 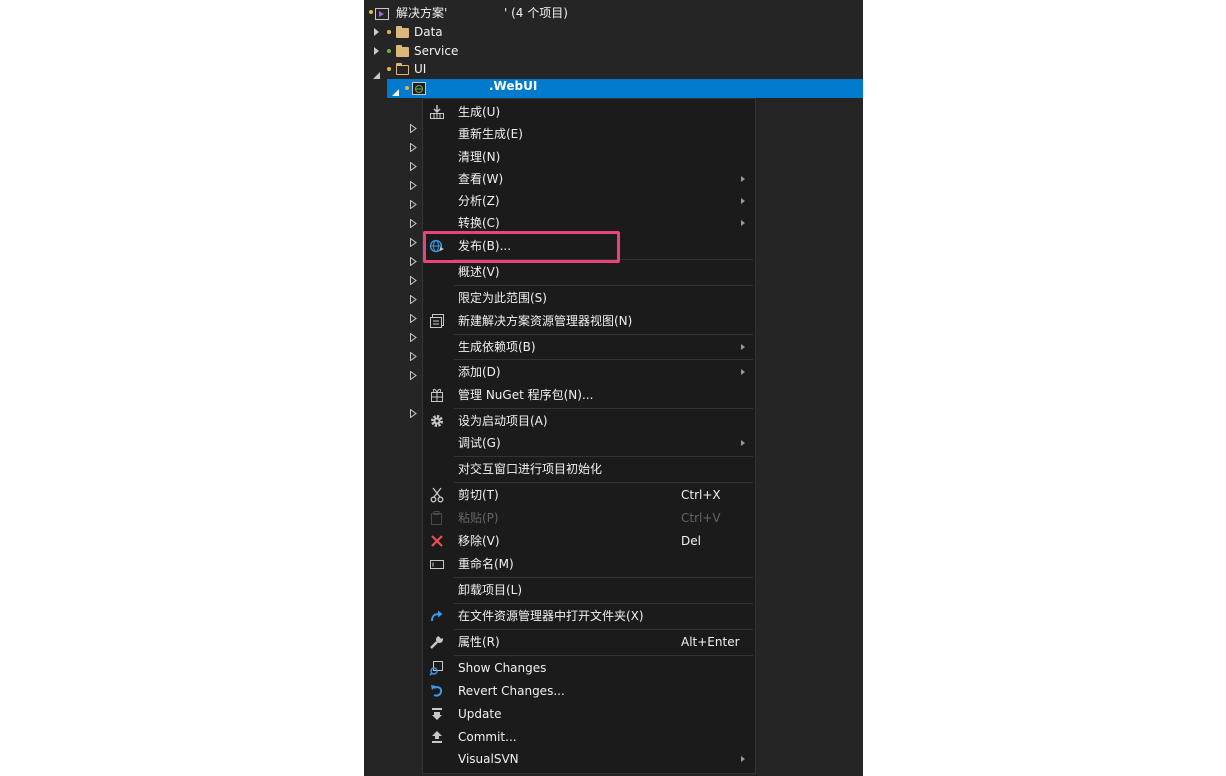 What do you see at coordinates (480, 714) in the screenshot?
I see `menu-item-label: Update` at bounding box center [480, 714].